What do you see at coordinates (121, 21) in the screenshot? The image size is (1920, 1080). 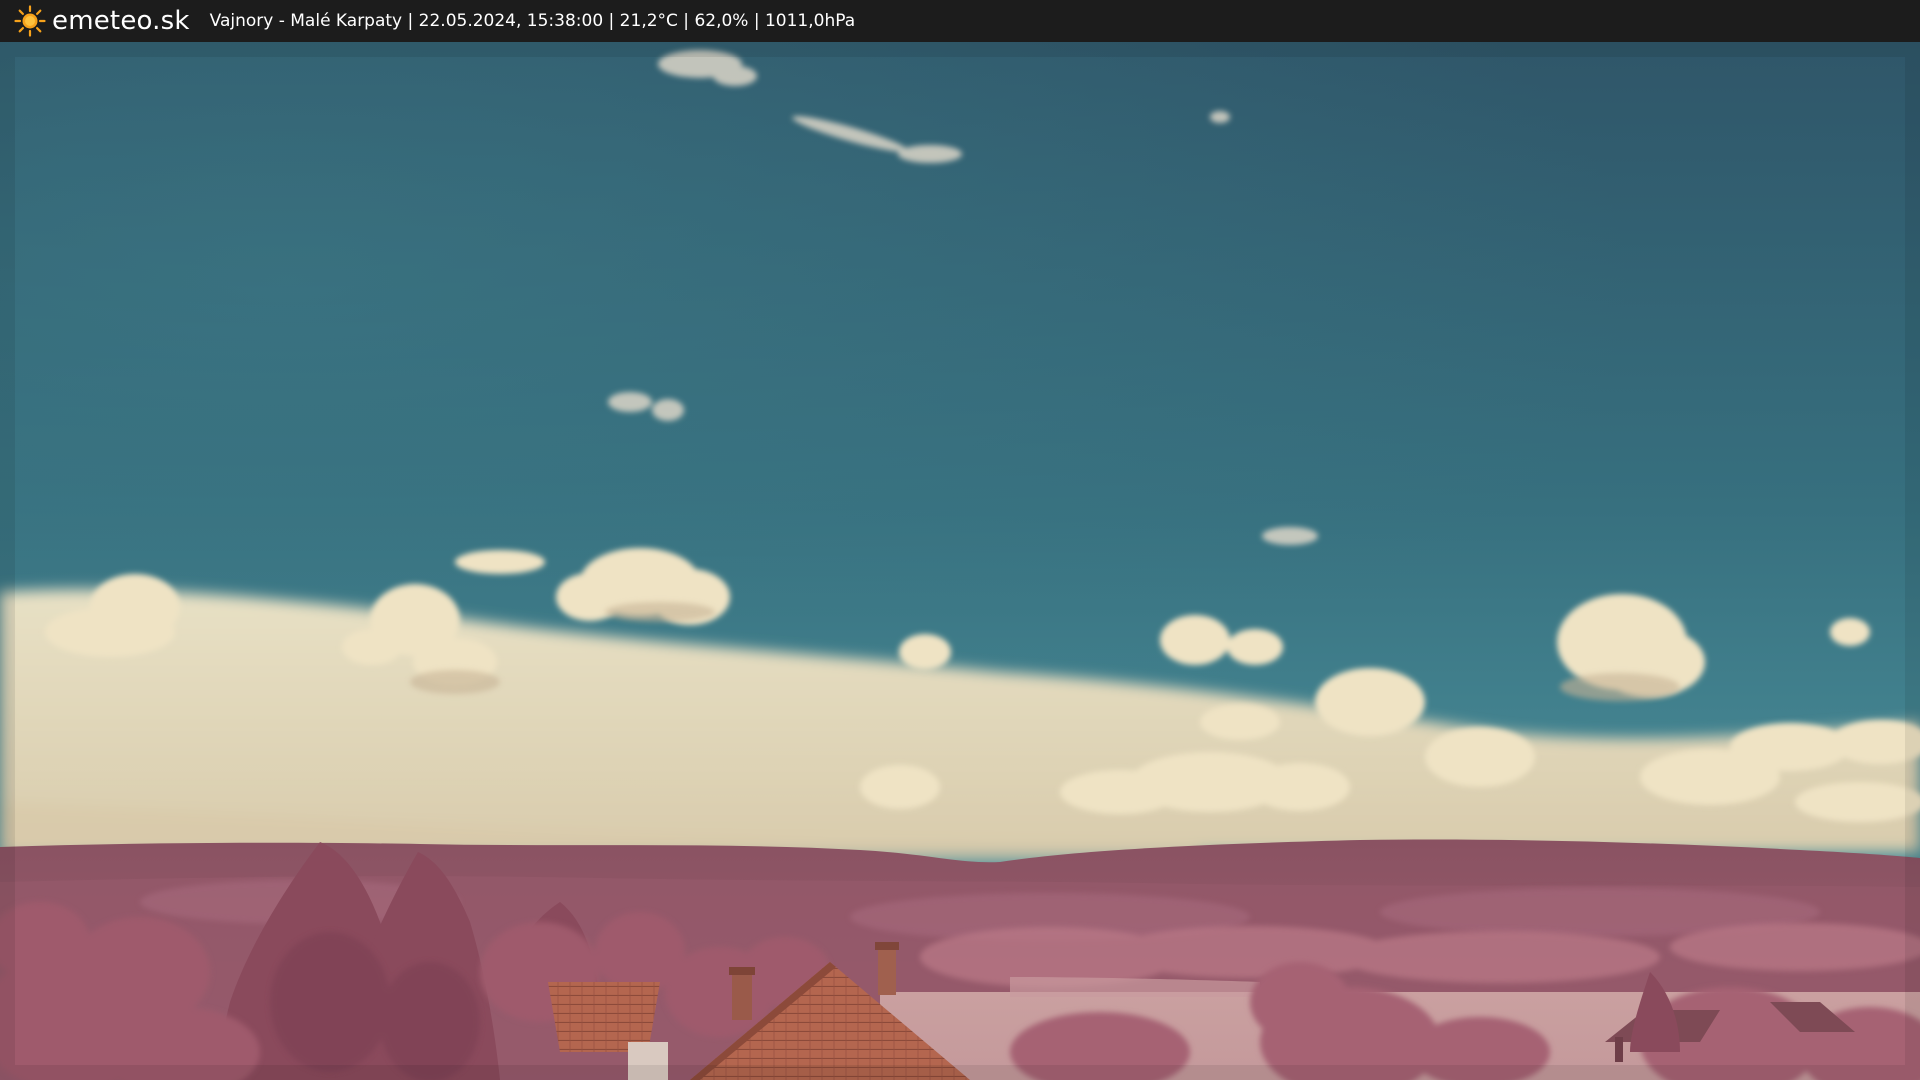 I see `site-name: emeteo.sk` at bounding box center [121, 21].